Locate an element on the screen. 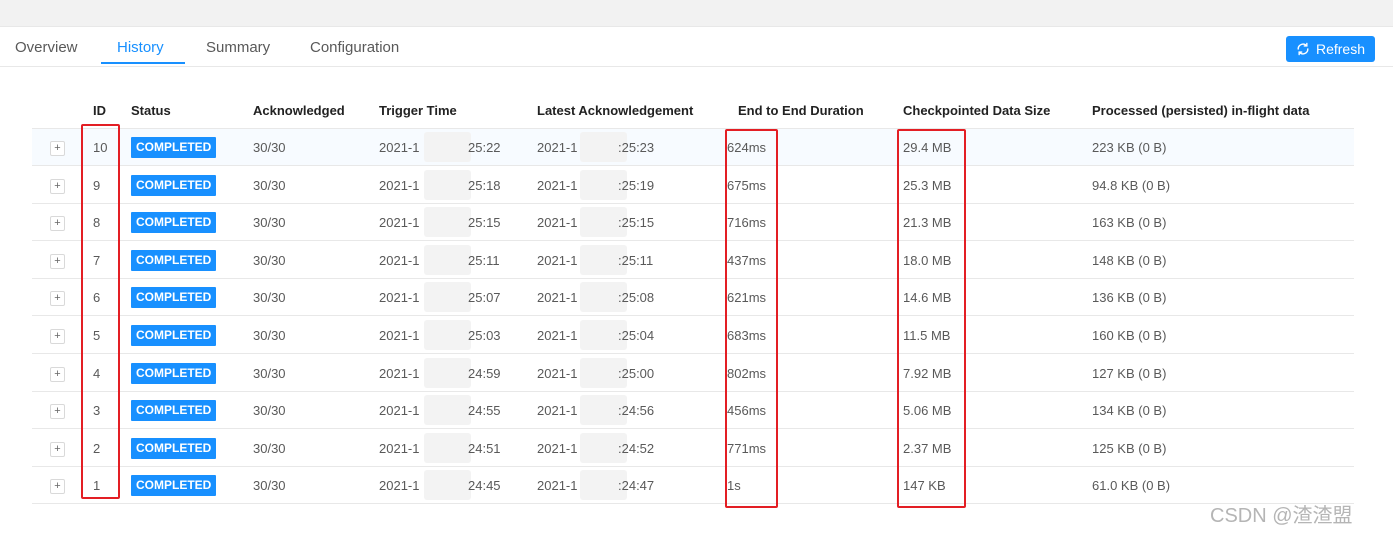  cell-inflight-data: 127 KB (0 B) is located at coordinates (1129, 373).